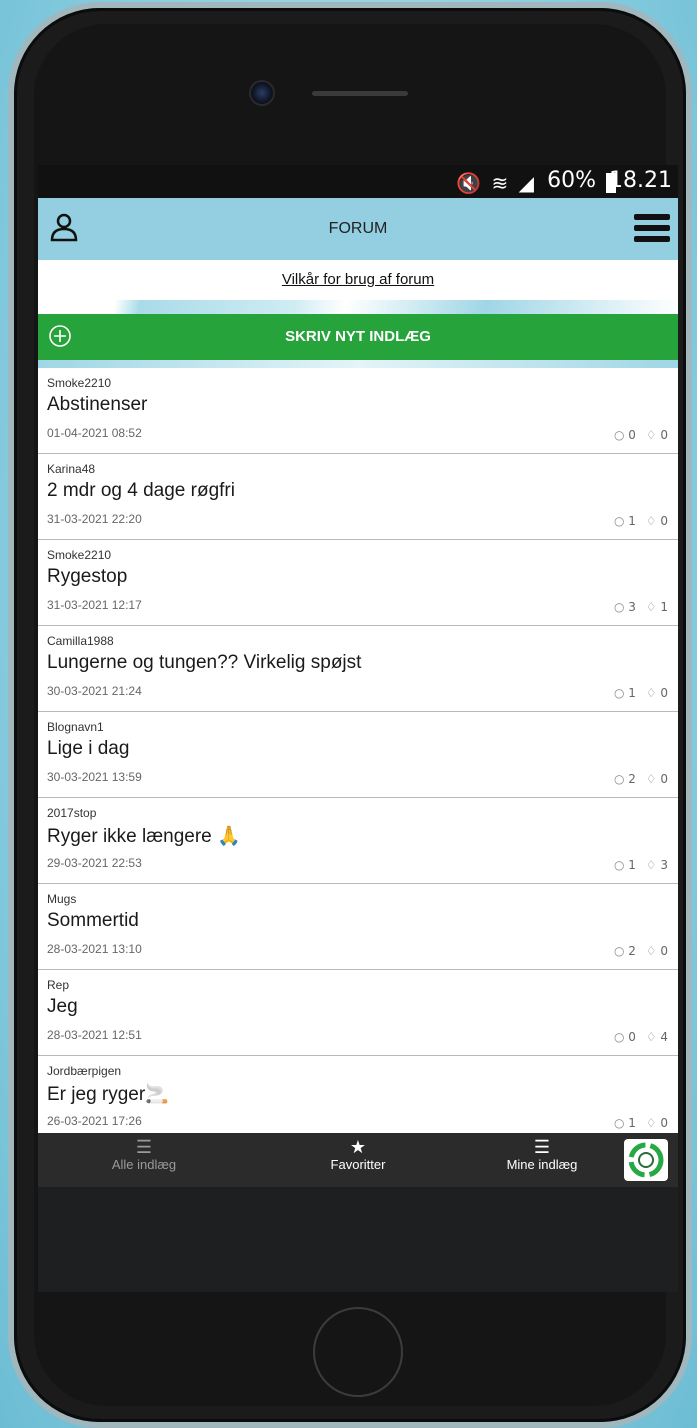  What do you see at coordinates (360, 93) in the screenshot?
I see `speaker-grill` at bounding box center [360, 93].